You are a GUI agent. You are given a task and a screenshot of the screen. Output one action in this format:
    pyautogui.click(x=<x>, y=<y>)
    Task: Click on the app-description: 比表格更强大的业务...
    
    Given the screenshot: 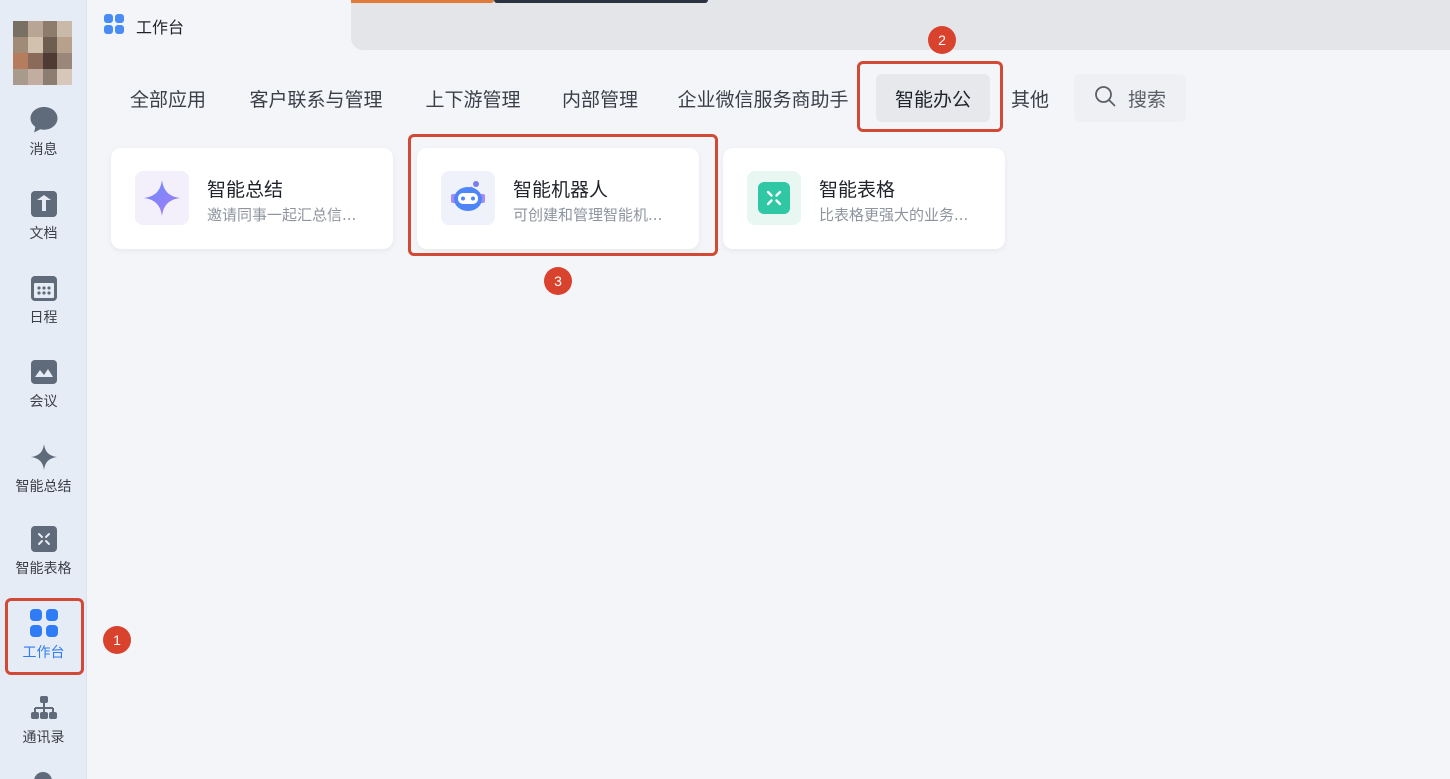 What is the action you would take?
    pyautogui.click(x=894, y=215)
    